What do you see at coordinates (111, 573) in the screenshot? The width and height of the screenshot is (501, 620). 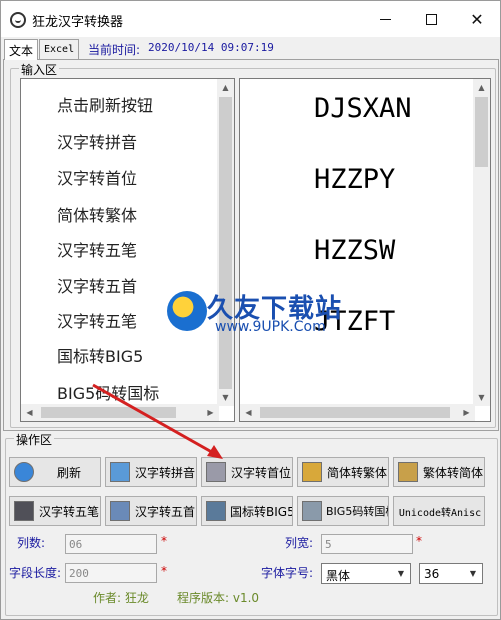 I see `field-length-field: 200` at bounding box center [111, 573].